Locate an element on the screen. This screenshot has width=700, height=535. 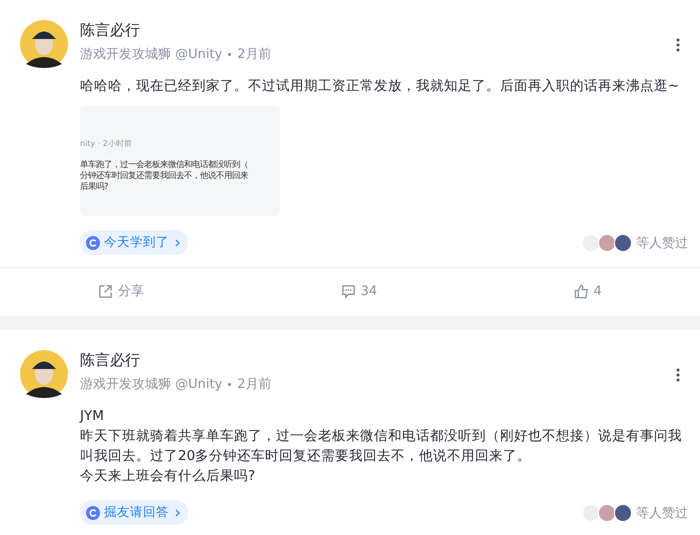
like-button: 4 is located at coordinates (588, 291).